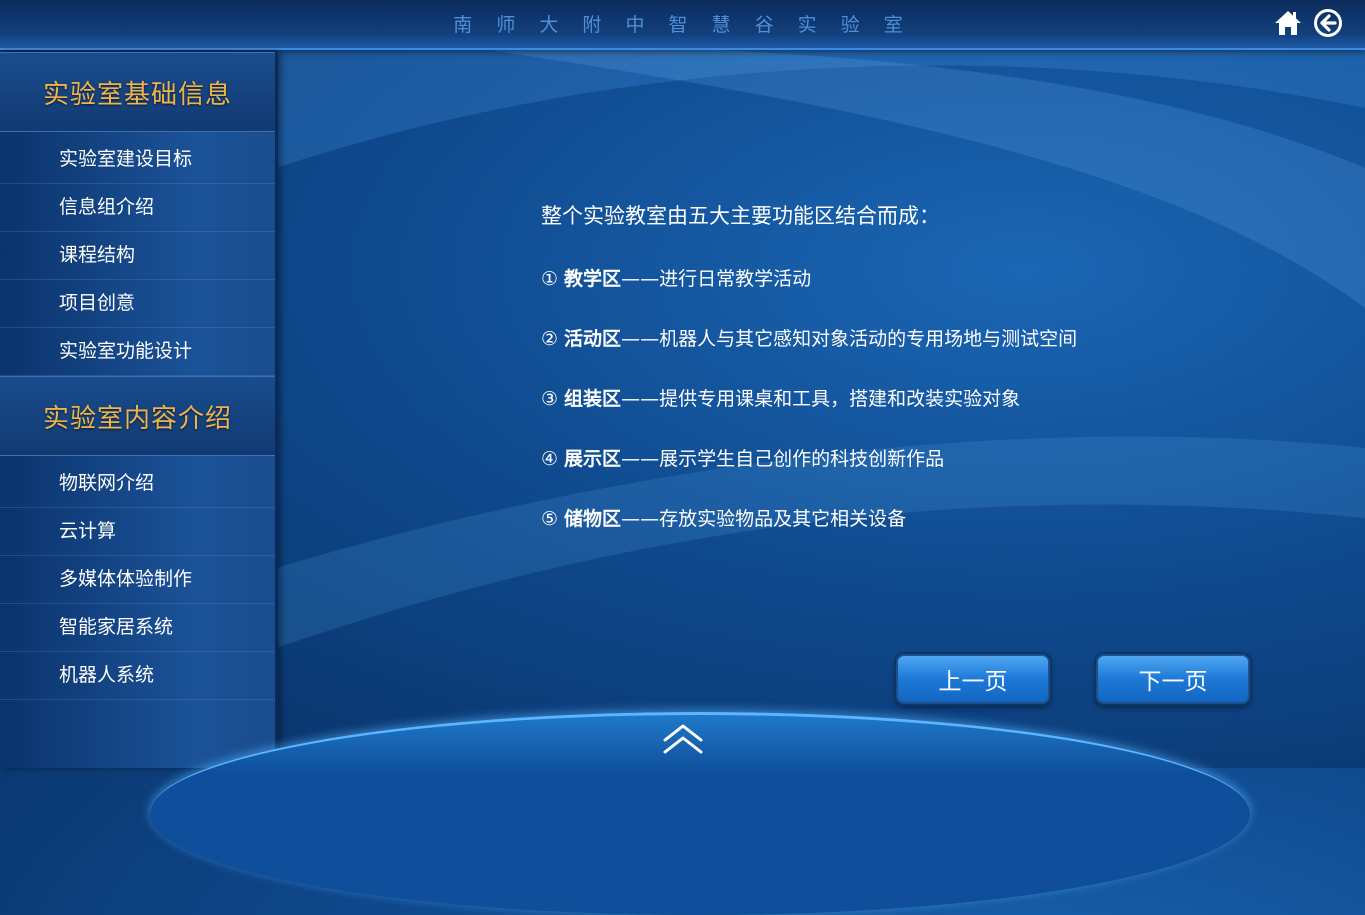 The image size is (1365, 915). I want to click on prev-page-button: 上一页, so click(973, 679).